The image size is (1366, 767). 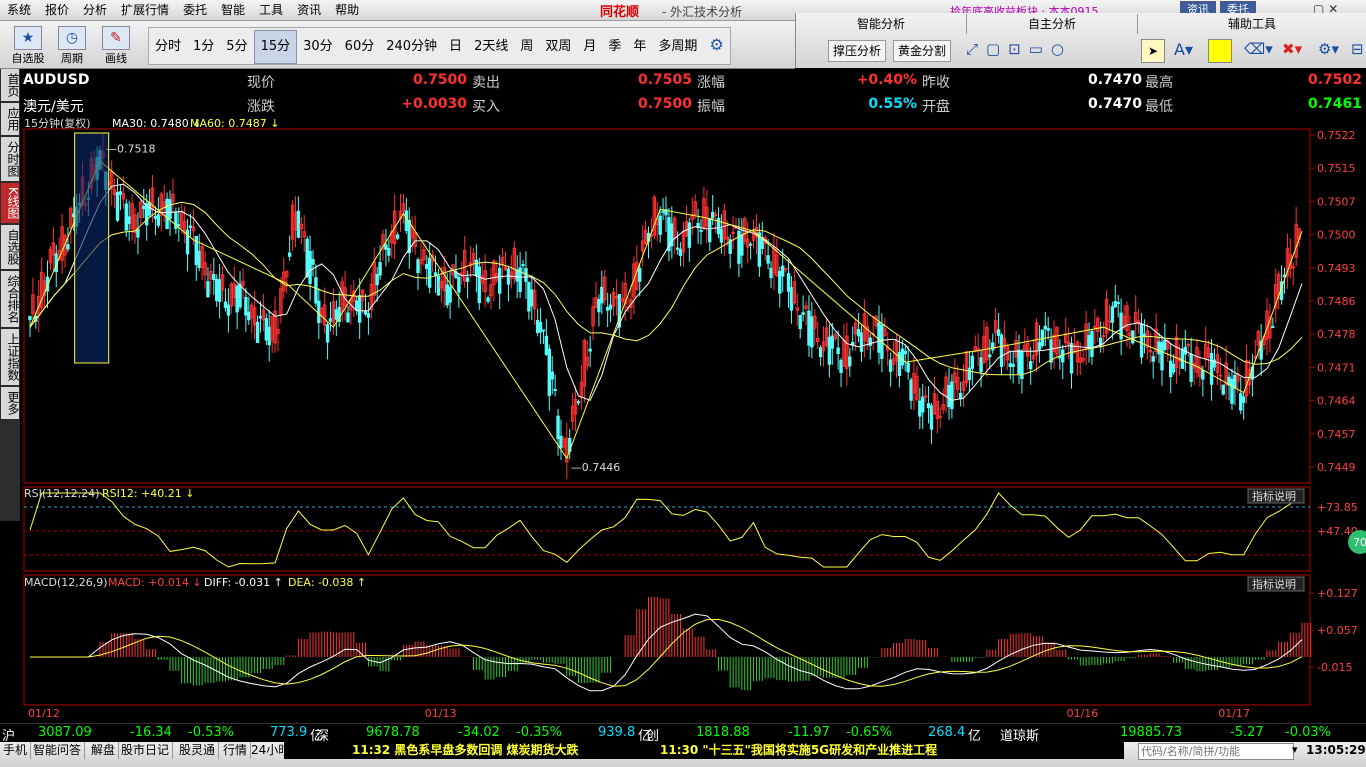 I want to click on quote-value: +0.0030, so click(x=434, y=104).